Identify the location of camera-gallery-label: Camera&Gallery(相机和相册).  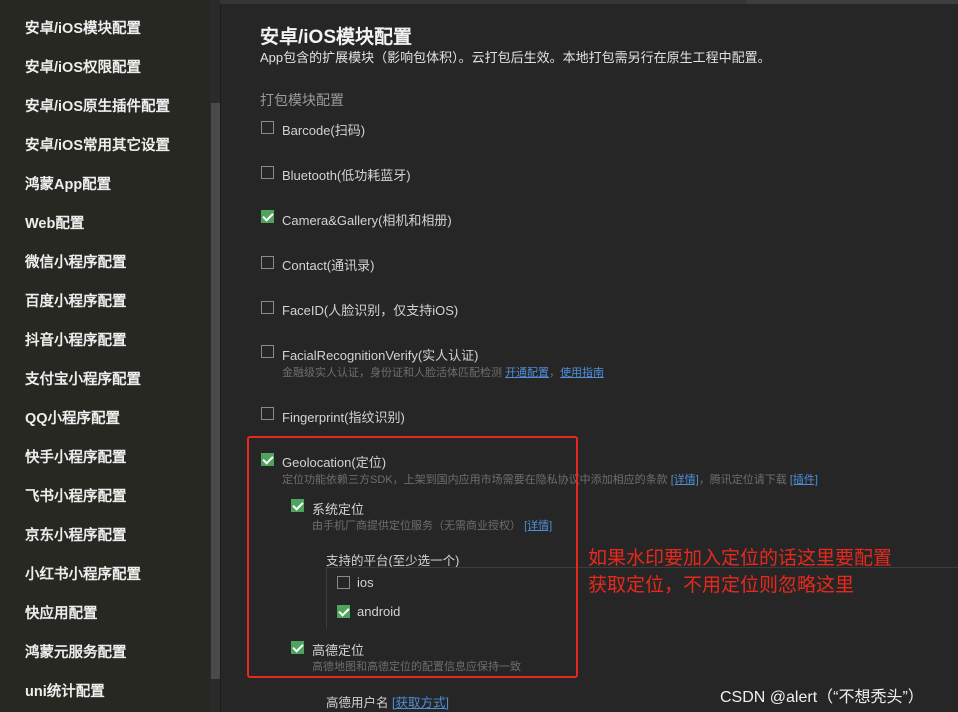
(367, 220).